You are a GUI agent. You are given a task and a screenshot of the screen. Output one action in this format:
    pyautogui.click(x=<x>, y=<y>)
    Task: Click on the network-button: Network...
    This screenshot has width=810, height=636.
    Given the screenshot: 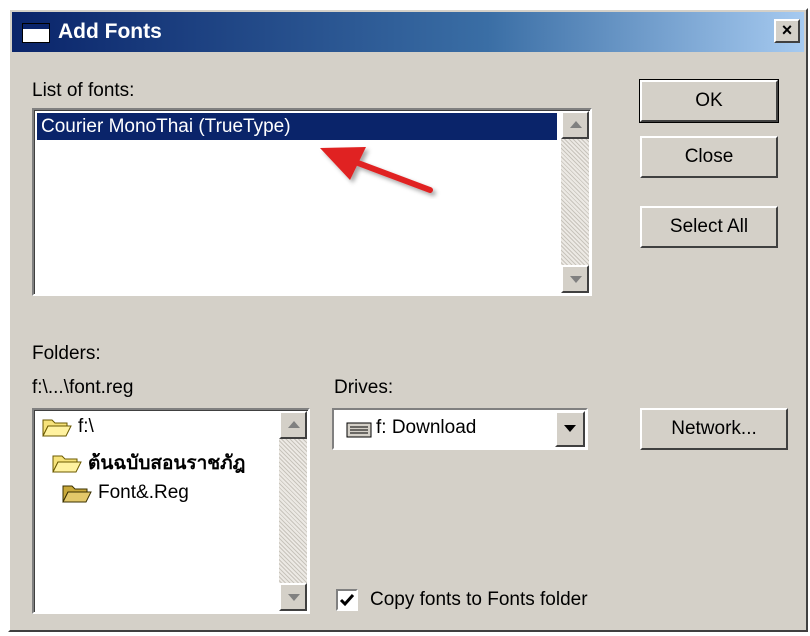 What is the action you would take?
    pyautogui.click(x=714, y=429)
    